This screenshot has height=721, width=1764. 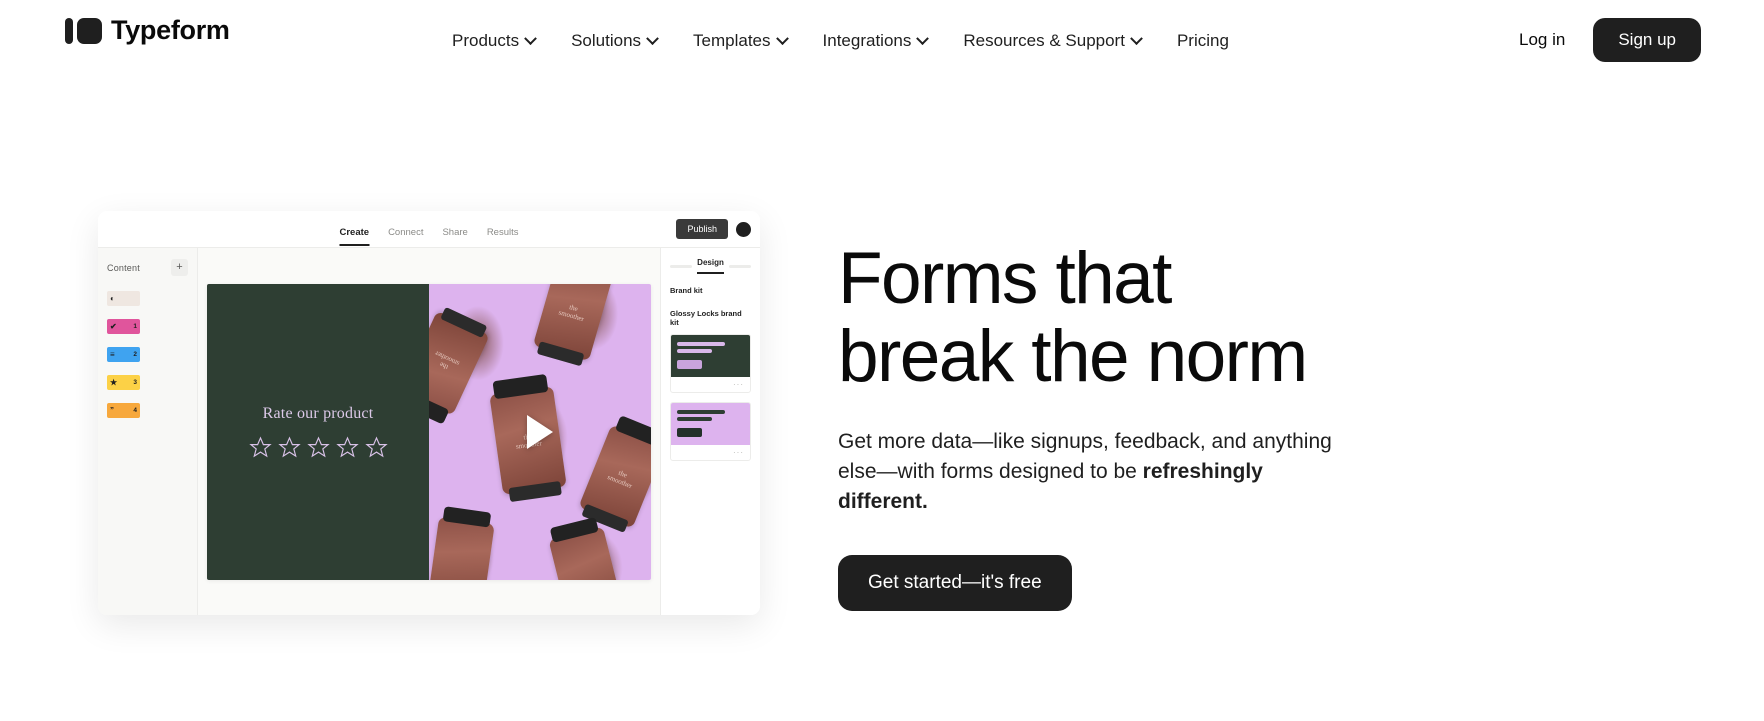 What do you see at coordinates (706, 318) in the screenshot?
I see `brand-kit-name: Glossy Locks brand kit` at bounding box center [706, 318].